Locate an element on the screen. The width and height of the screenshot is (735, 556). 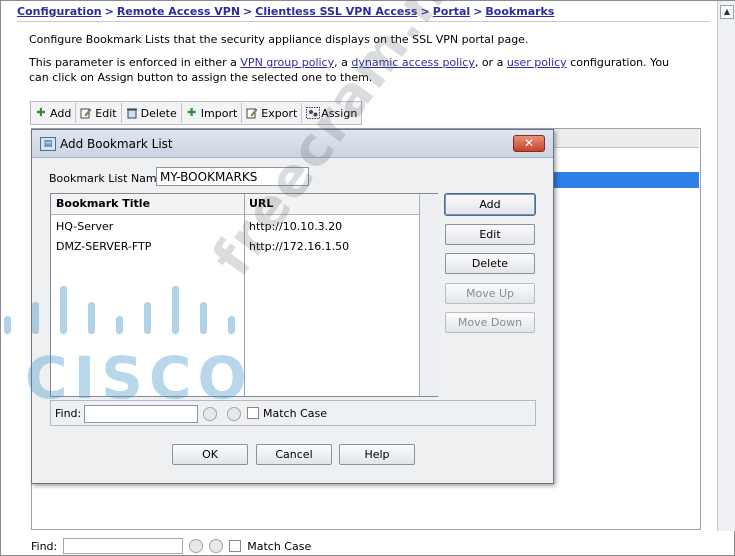
user-policy-link: user policy is located at coordinates (537, 62).